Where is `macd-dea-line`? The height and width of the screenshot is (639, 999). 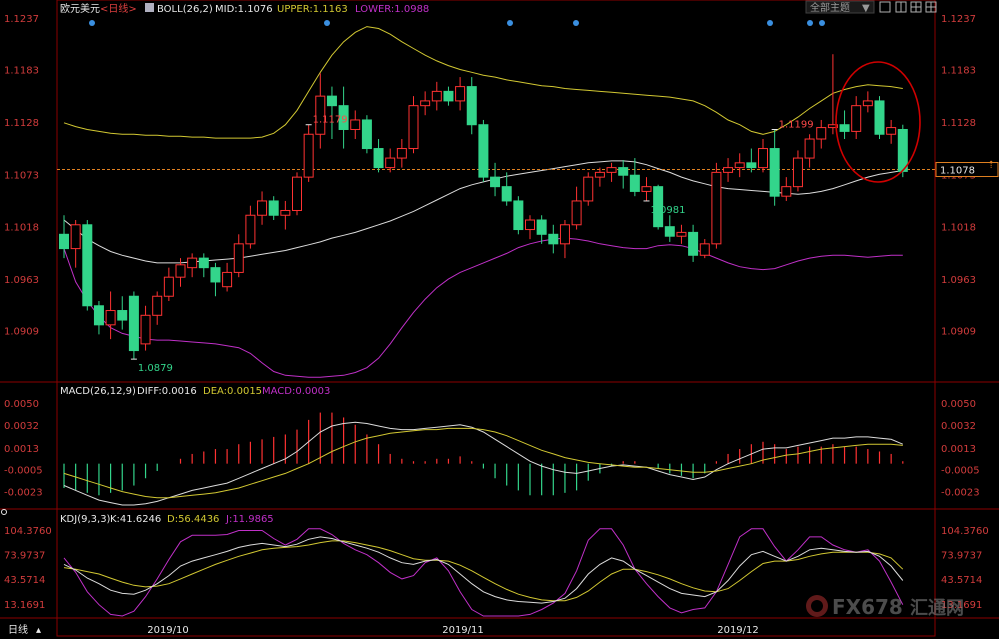
macd-dea-line is located at coordinates (483, 463).